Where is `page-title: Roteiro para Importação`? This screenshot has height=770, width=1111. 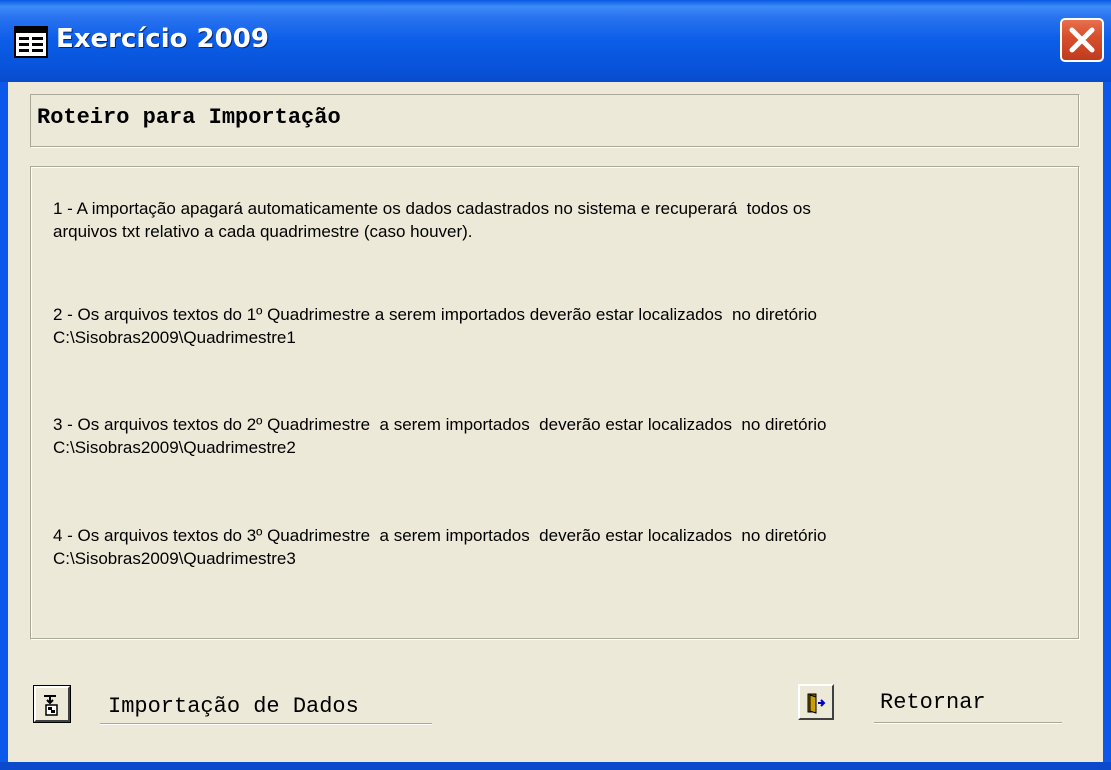
page-title: Roteiro para Importação is located at coordinates (189, 117).